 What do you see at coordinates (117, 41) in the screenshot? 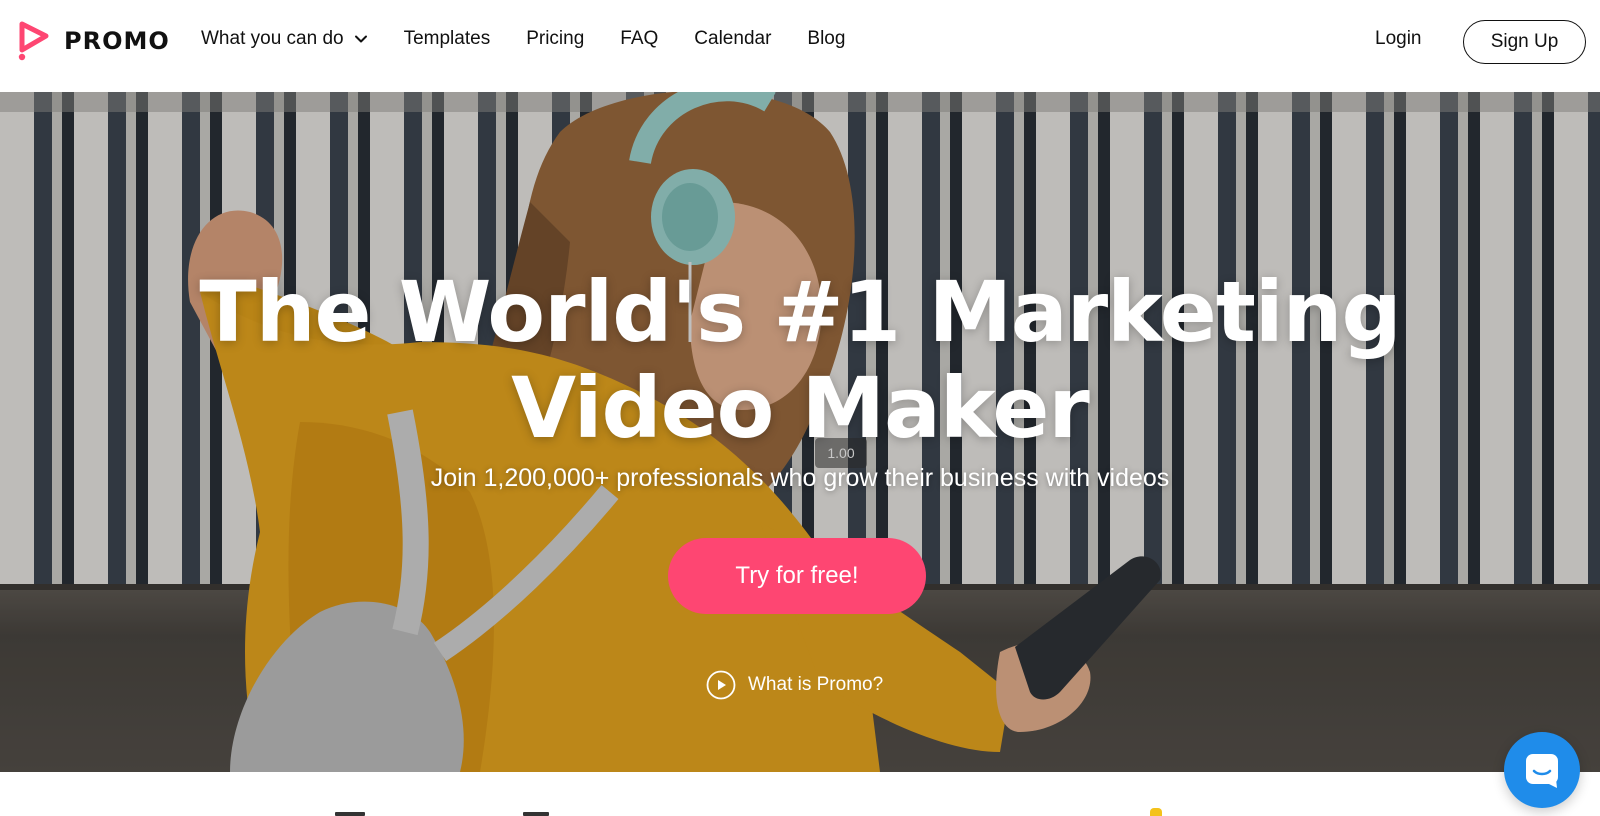
I see `brand-name: PROMO` at bounding box center [117, 41].